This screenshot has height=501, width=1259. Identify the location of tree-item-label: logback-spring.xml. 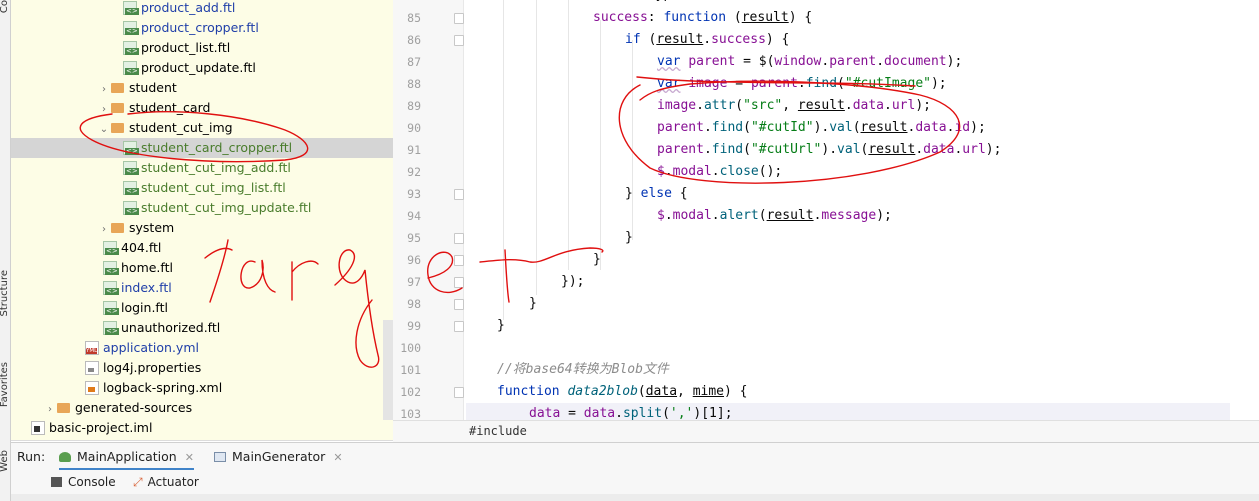
(163, 387).